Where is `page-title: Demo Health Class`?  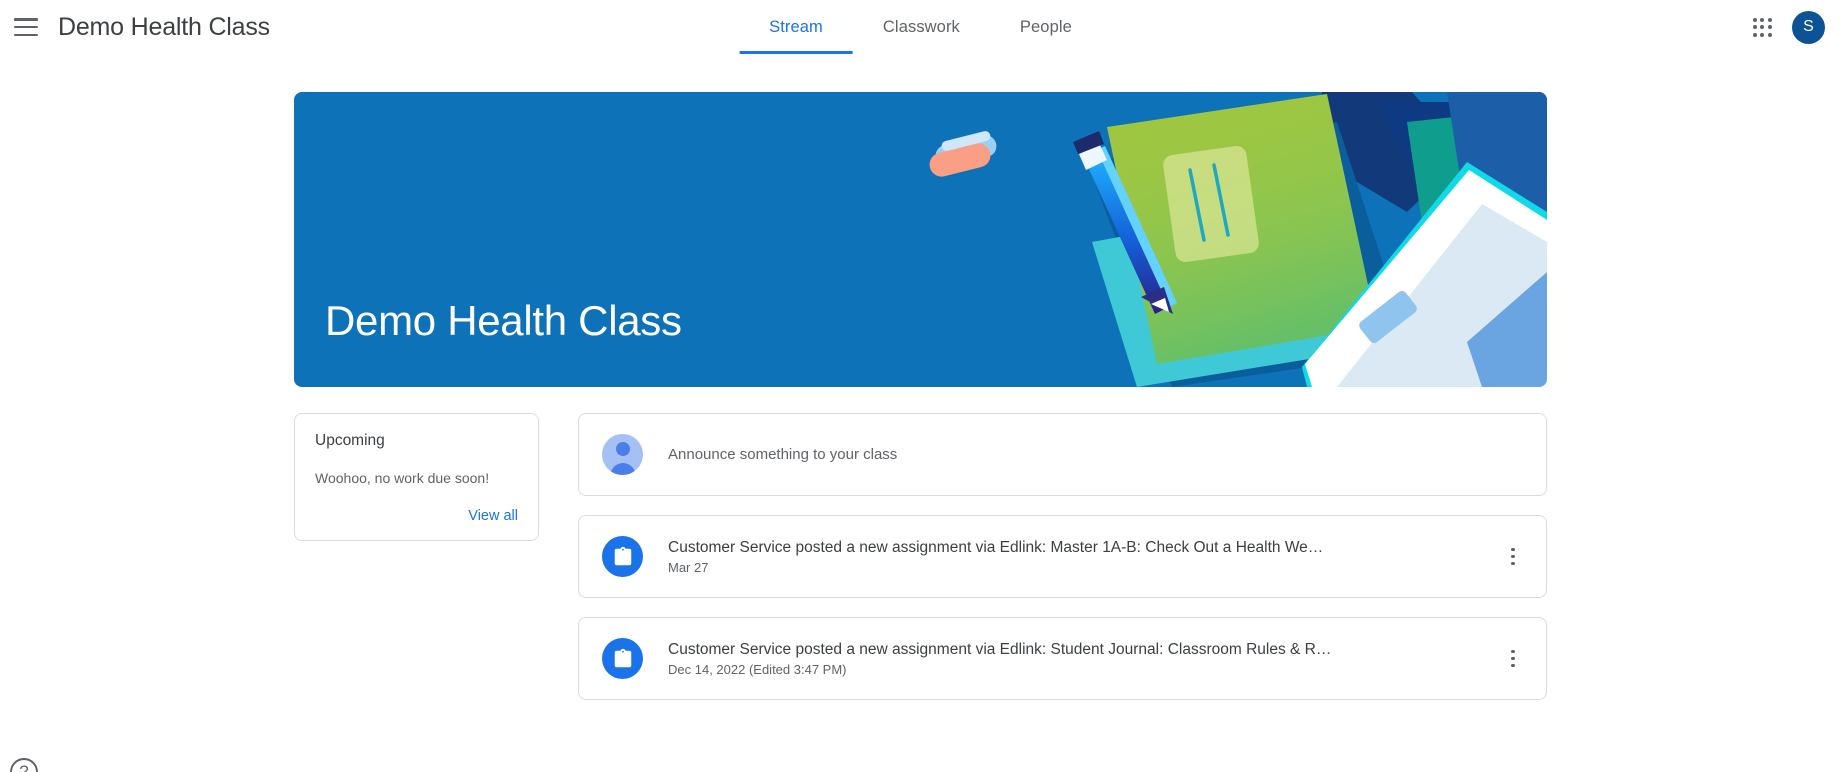 page-title: Demo Health Class is located at coordinates (164, 26).